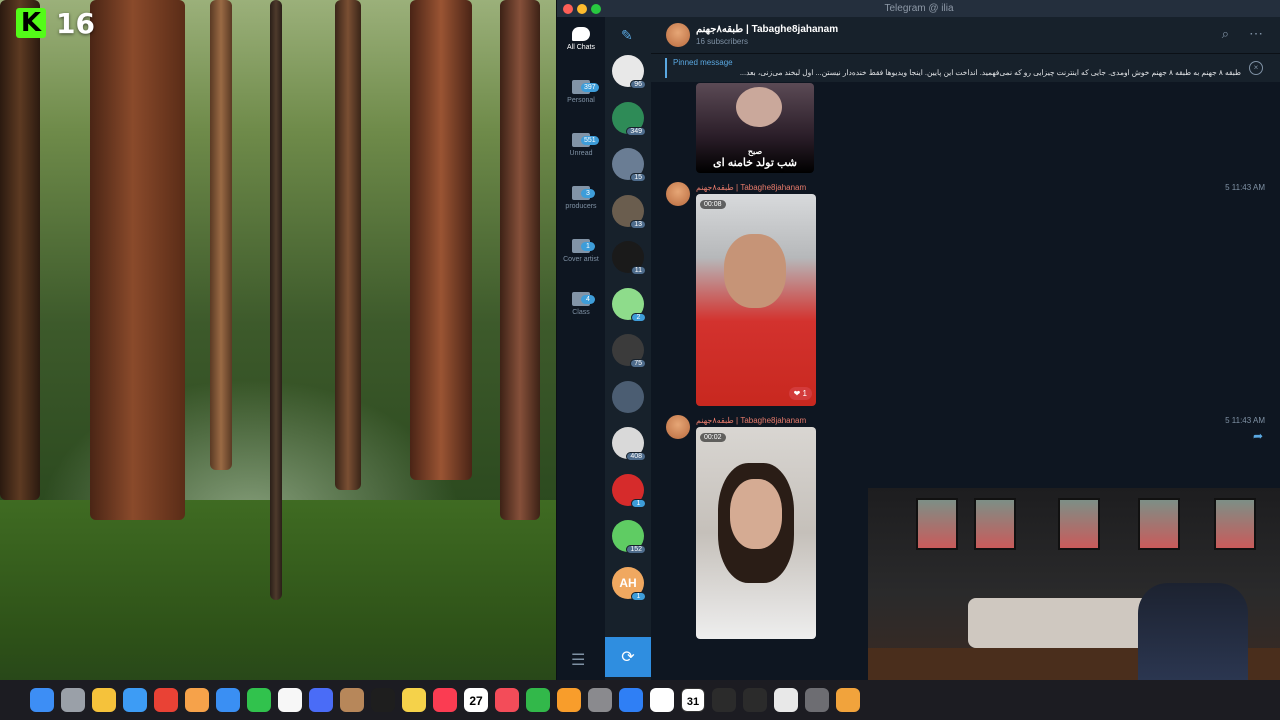 The height and width of the screenshot is (720, 1280). What do you see at coordinates (767, 29) in the screenshot?
I see `channel-name: طبقه۸جهنم | Tabaghe8jahanam` at bounding box center [767, 29].